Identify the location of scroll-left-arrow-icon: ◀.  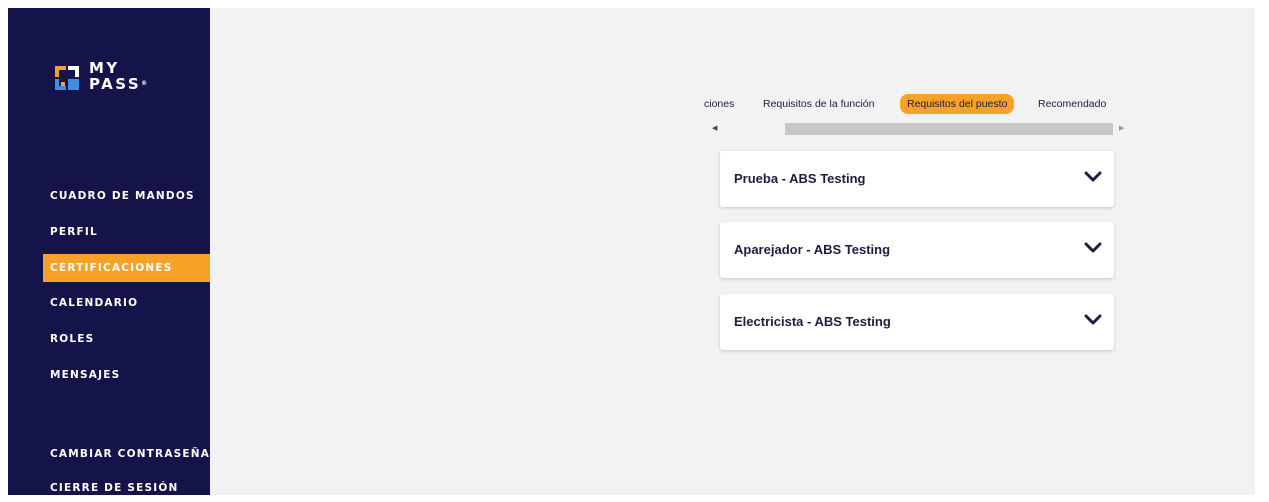
(714, 129).